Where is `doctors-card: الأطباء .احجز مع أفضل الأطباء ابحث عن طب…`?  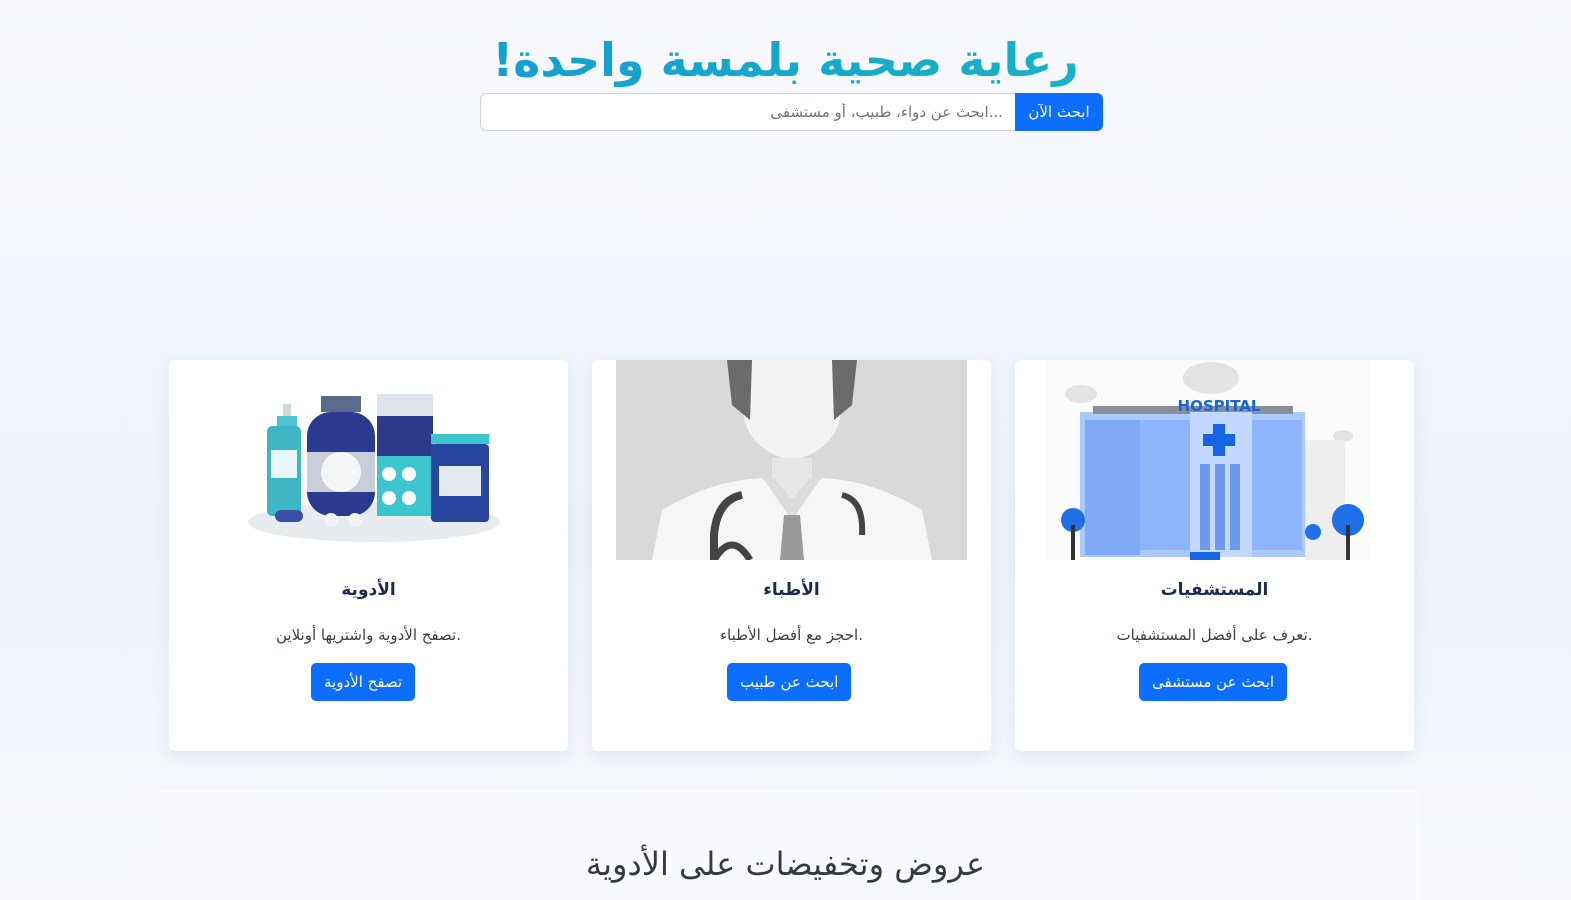 doctors-card: الأطباء .احجز مع أفضل الأطباء ابحث عن طب… is located at coordinates (791, 555).